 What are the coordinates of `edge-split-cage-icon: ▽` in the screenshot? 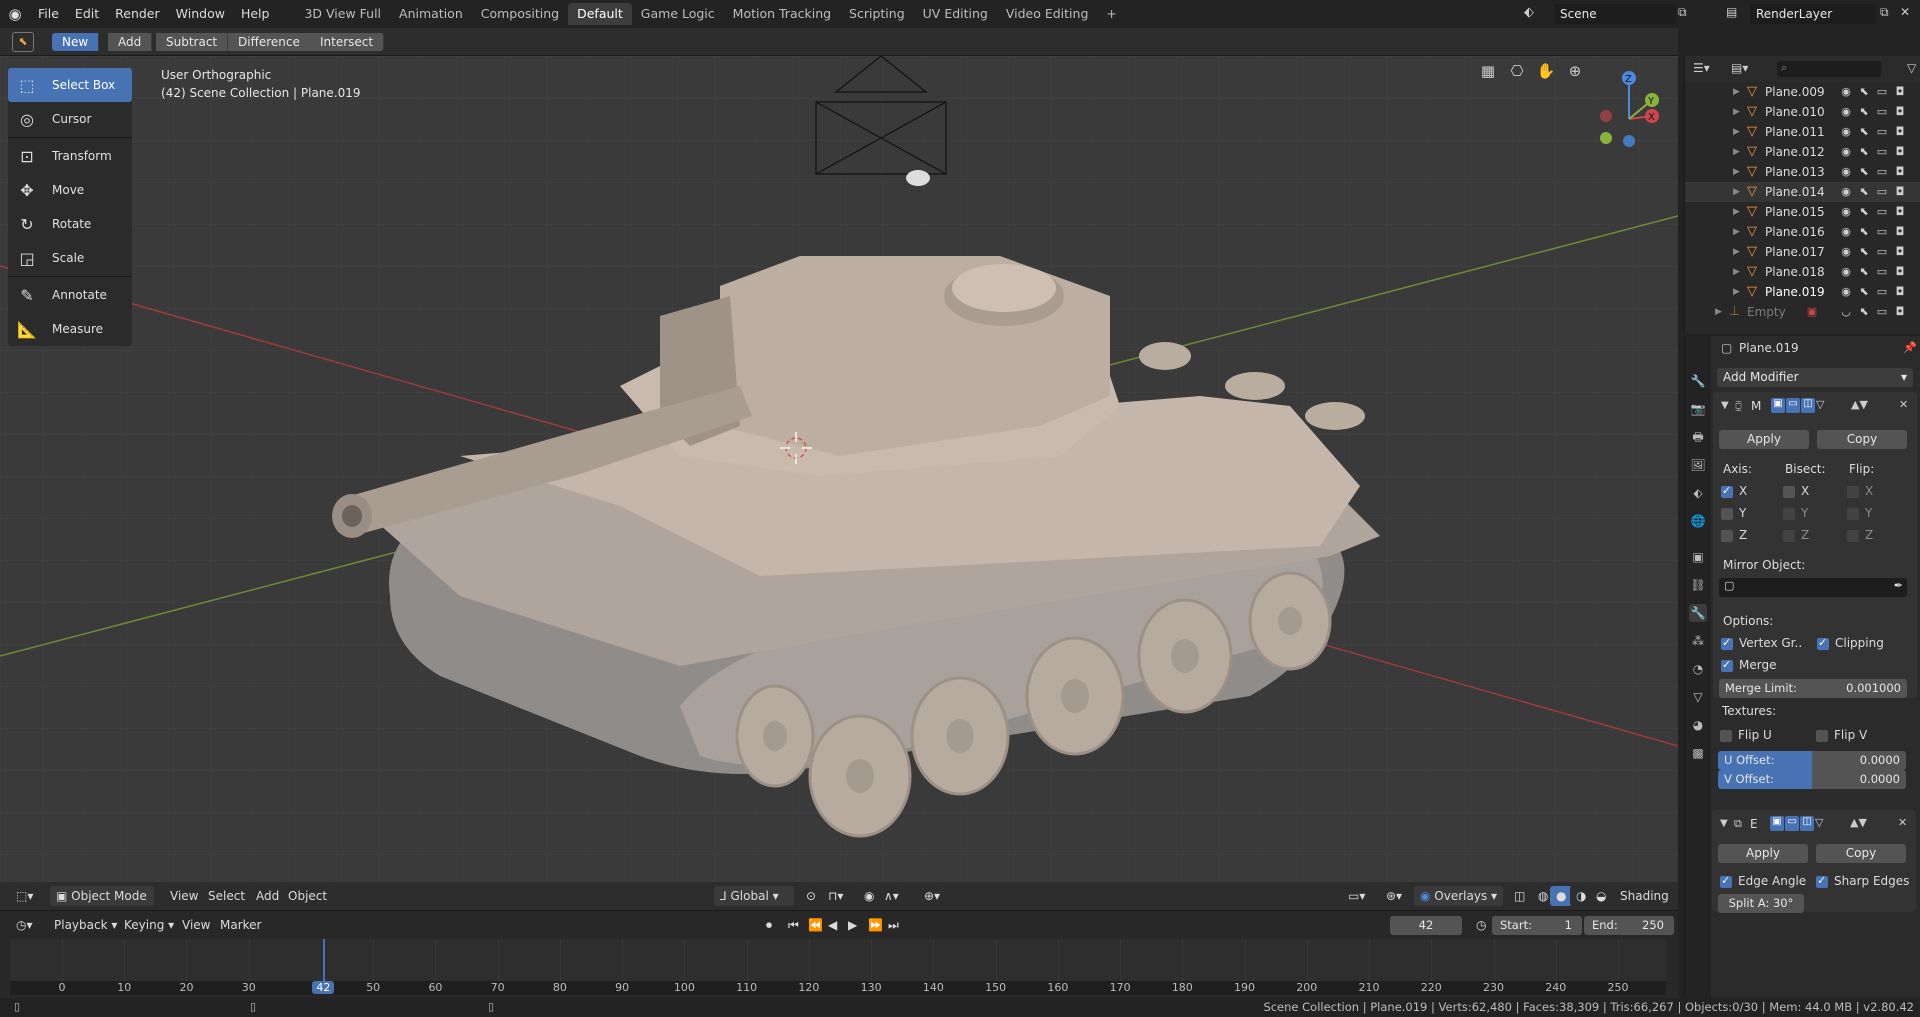 It's located at (1819, 822).